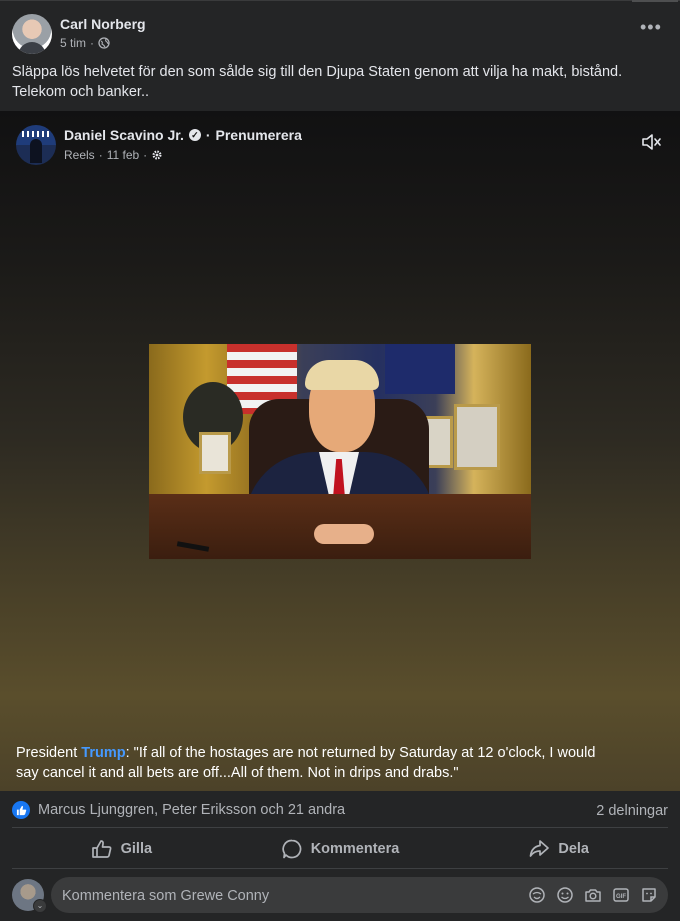  Describe the element at coordinates (651, 142) in the screenshot. I see `mute-icon` at that location.